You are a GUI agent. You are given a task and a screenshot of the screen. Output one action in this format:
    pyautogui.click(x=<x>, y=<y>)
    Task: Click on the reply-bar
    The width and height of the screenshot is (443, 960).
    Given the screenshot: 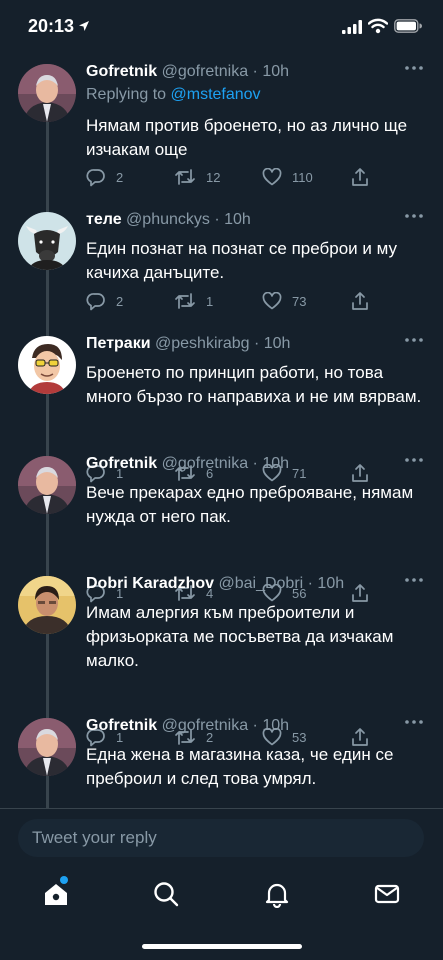 What is the action you would take?
    pyautogui.click(x=221, y=837)
    